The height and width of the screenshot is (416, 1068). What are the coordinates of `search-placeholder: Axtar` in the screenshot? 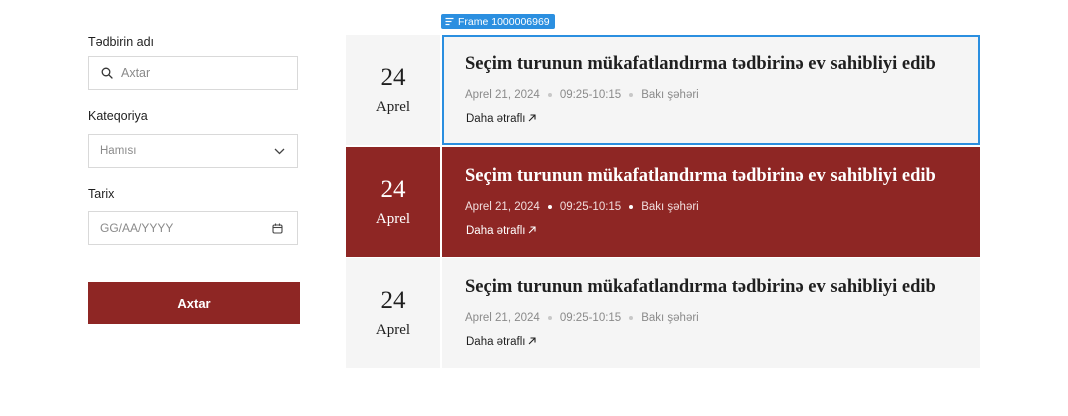 It's located at (136, 73).